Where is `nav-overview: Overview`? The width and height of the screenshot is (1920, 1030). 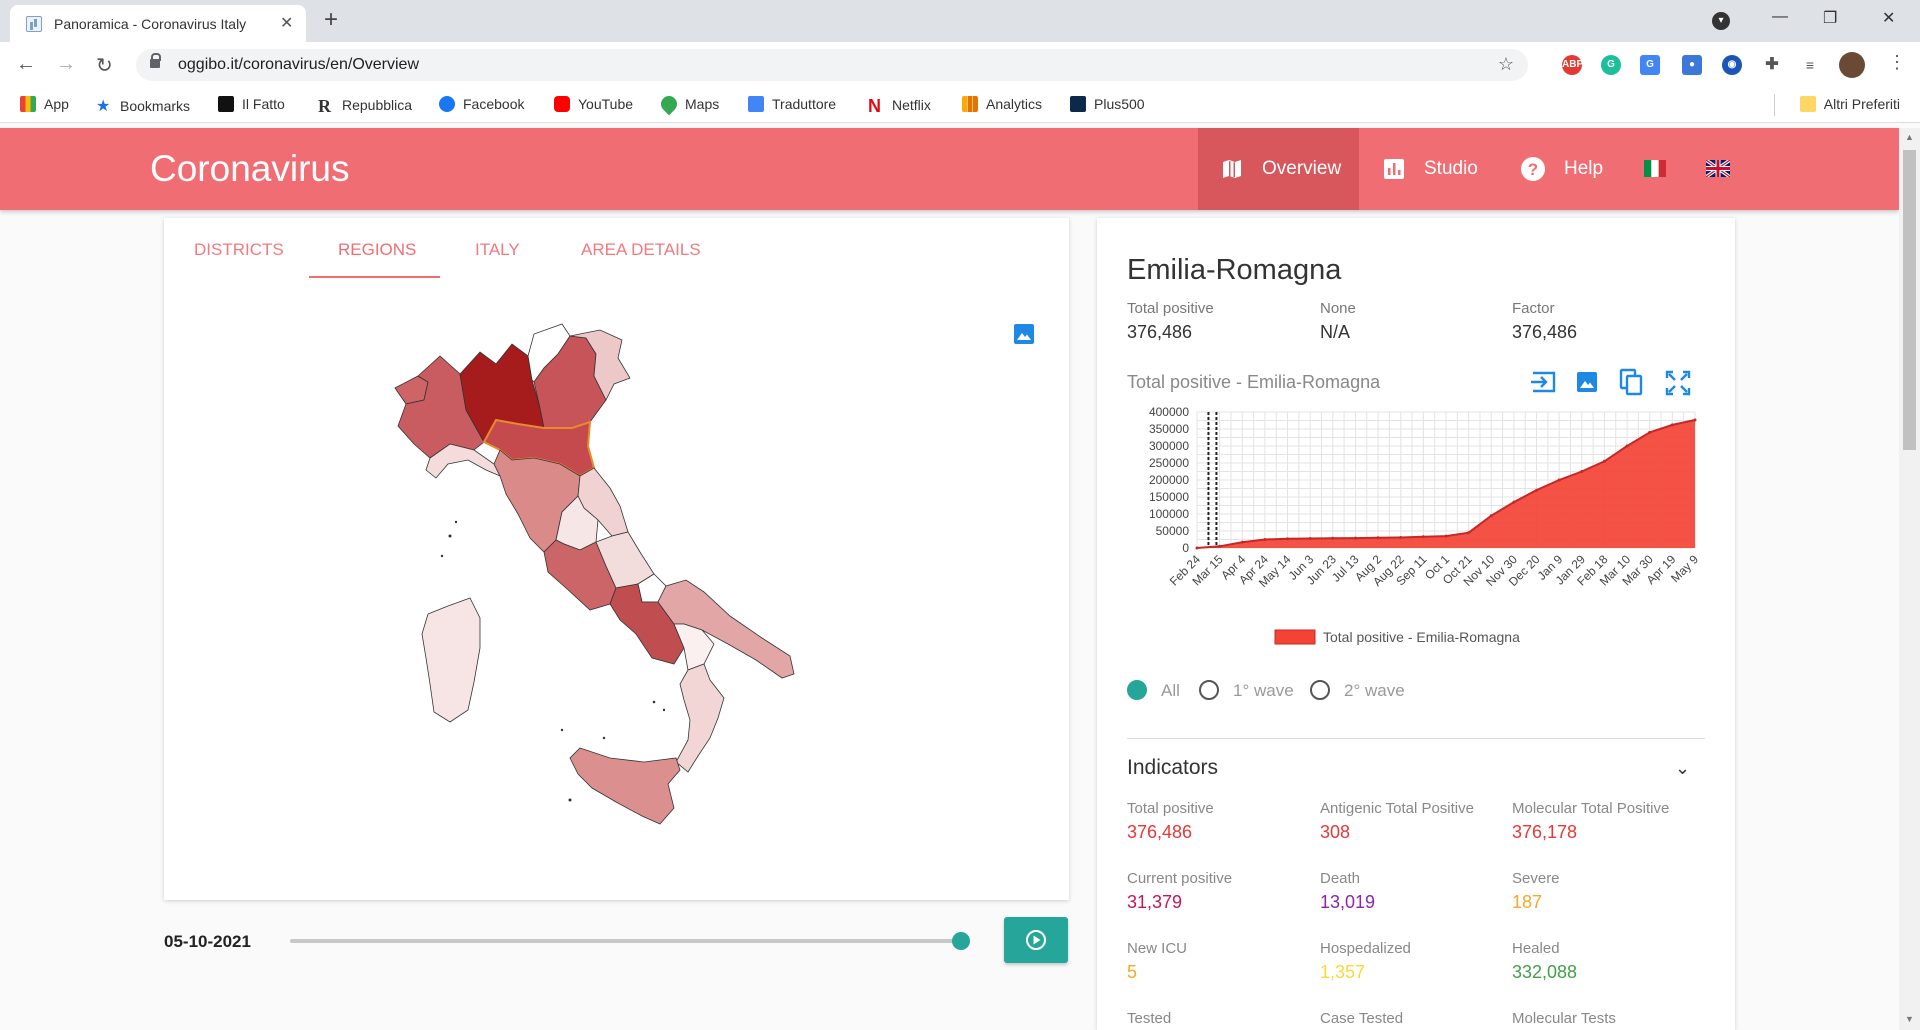
nav-overview: Overview is located at coordinates (1278, 169).